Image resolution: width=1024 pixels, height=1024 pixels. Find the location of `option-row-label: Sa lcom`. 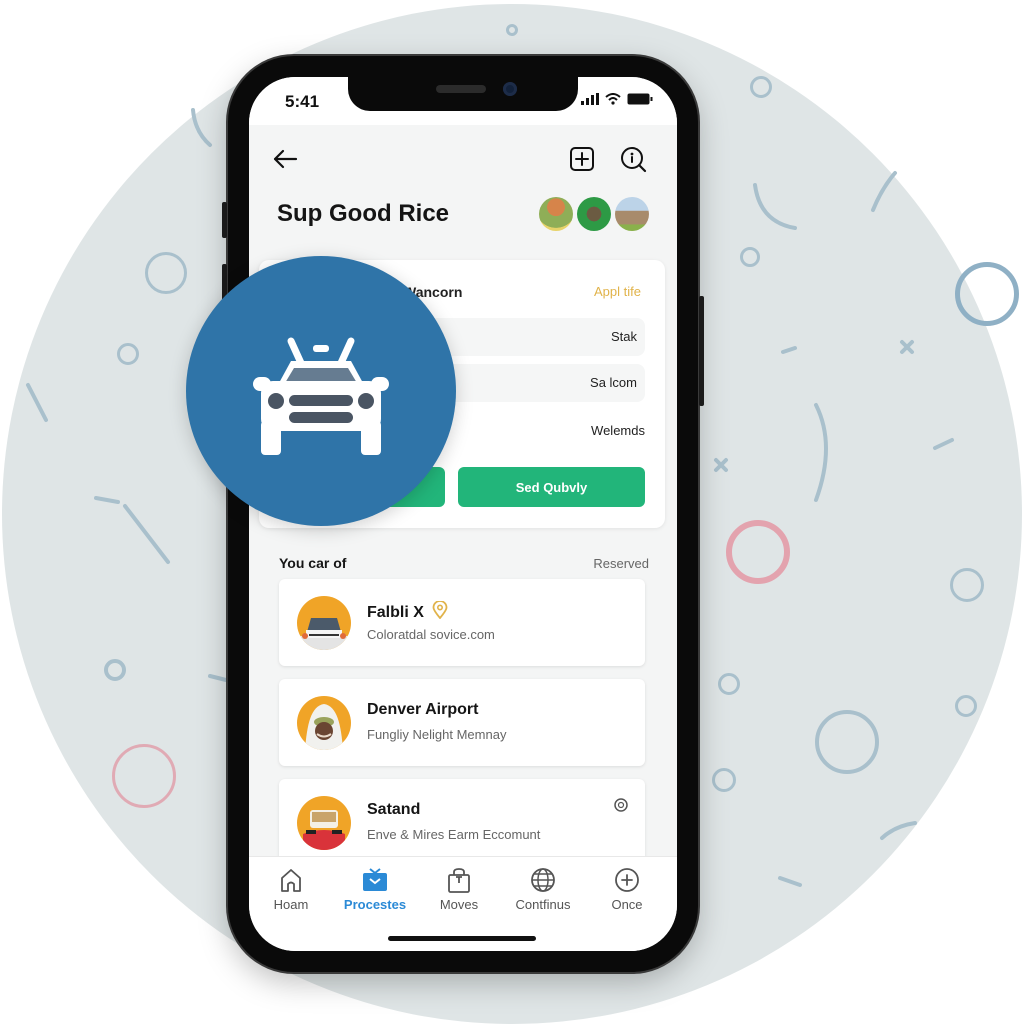

option-row-label: Sa lcom is located at coordinates (613, 382).